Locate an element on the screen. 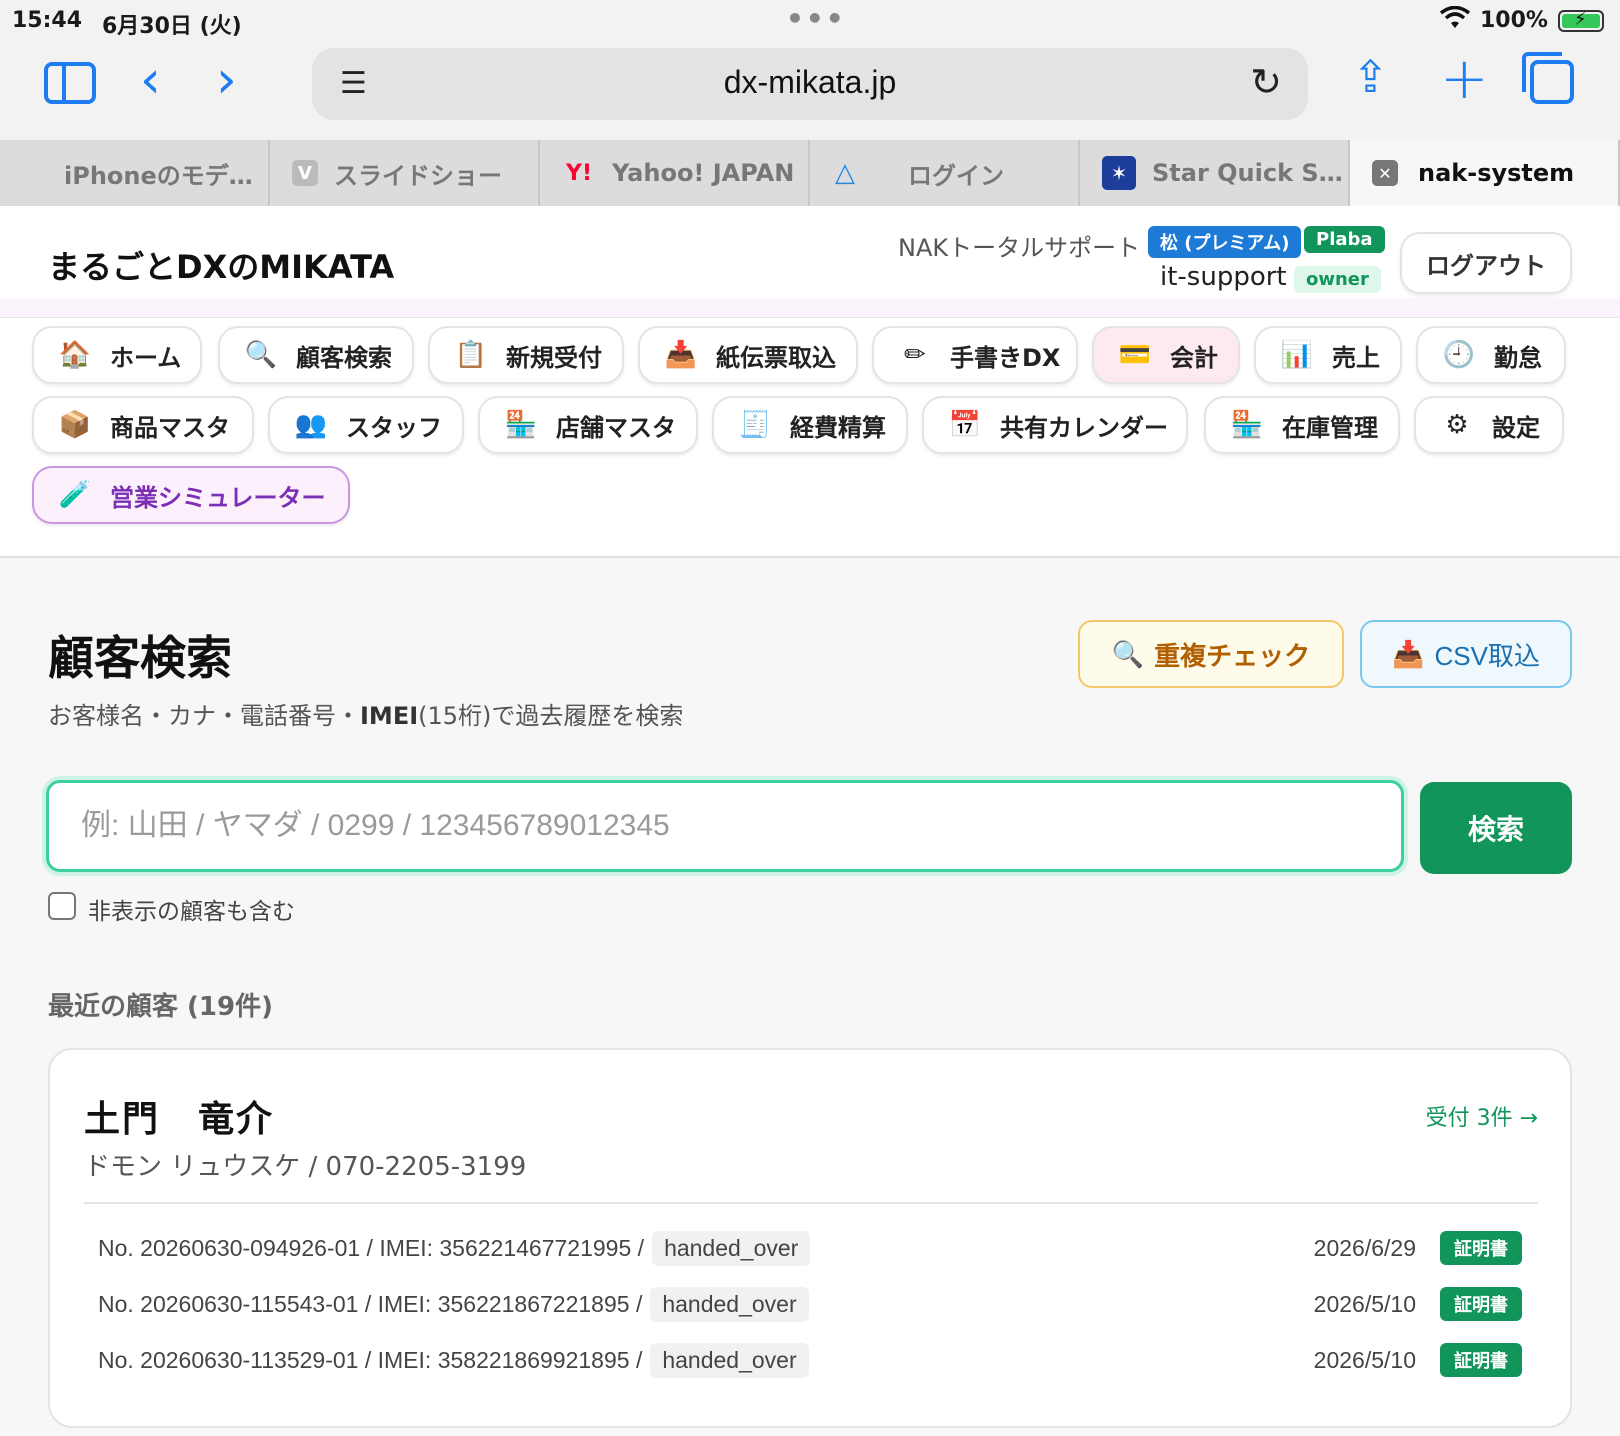  bar-chart-icon: 📊 is located at coordinates (1297, 355).